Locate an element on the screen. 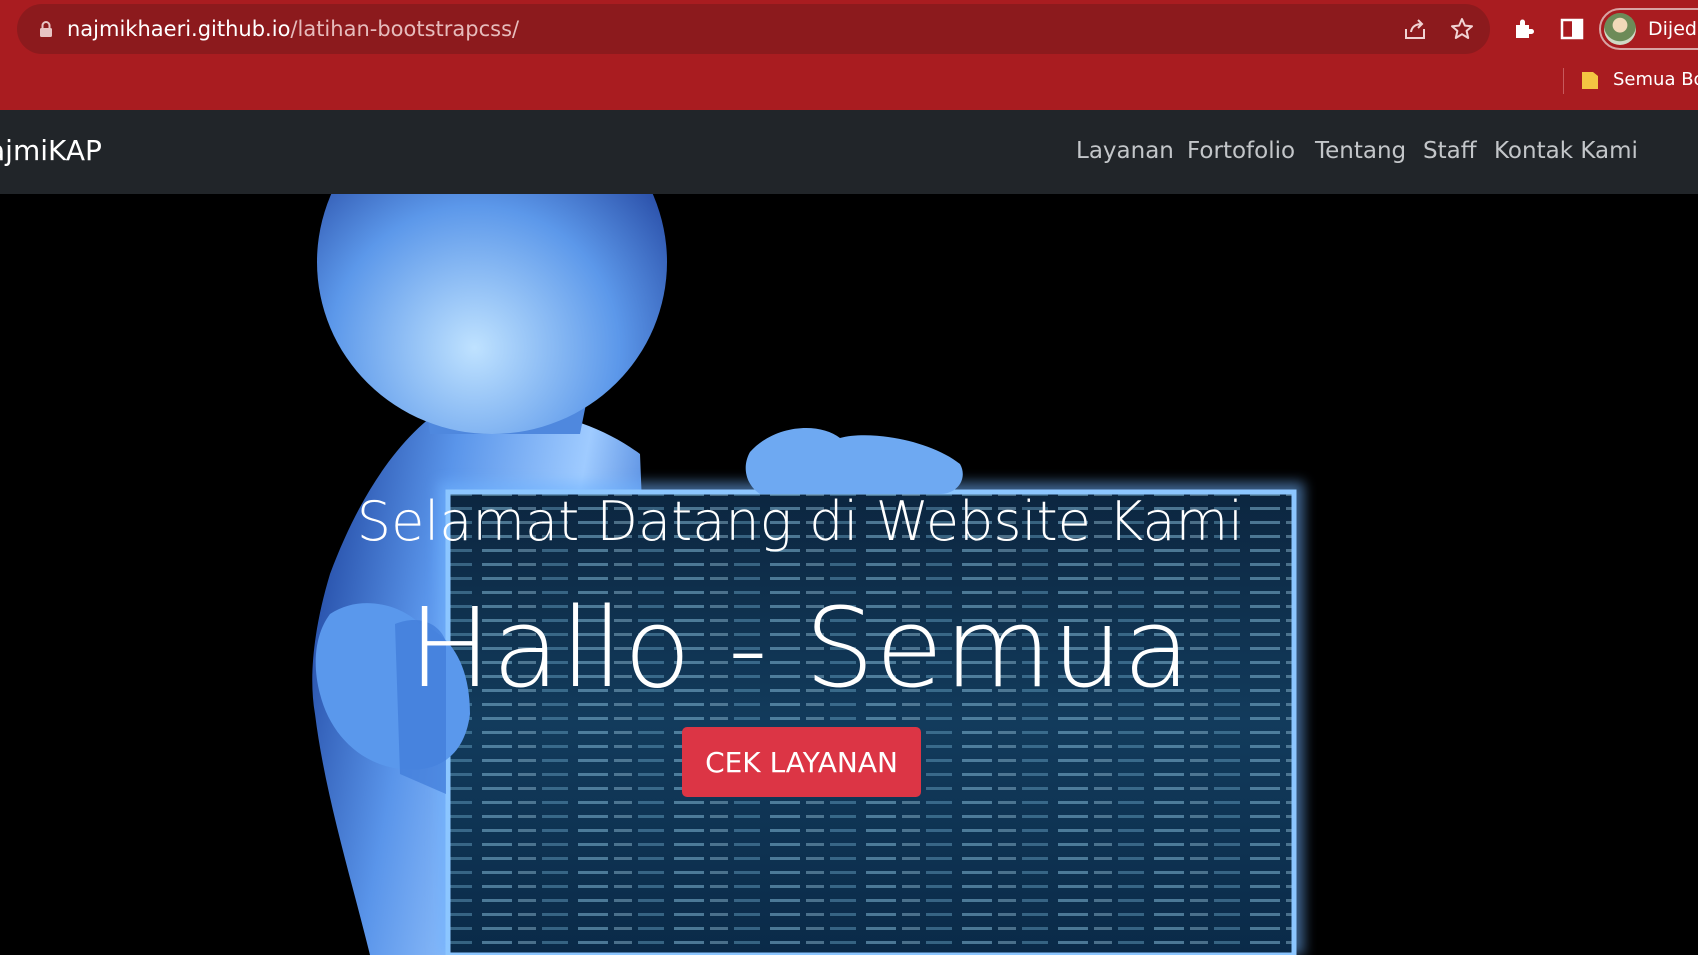  share-icon is located at coordinates (1415, 29).